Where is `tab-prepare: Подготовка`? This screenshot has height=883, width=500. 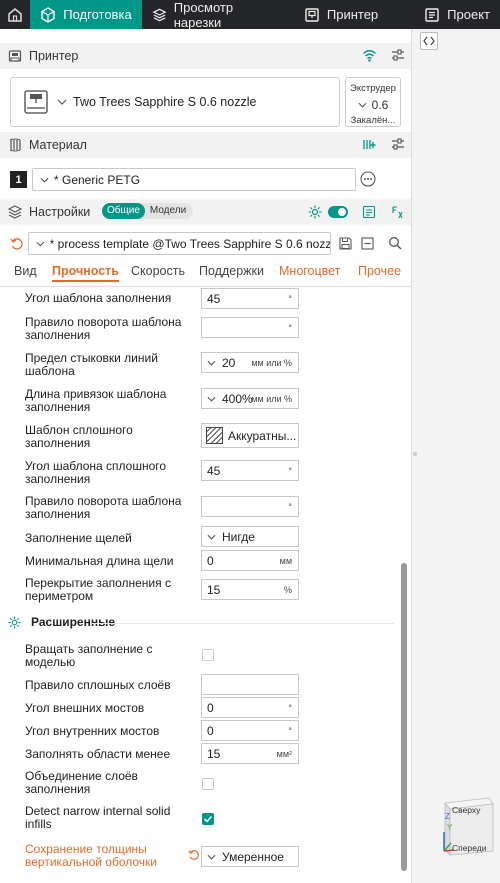
tab-prepare: Подготовка is located at coordinates (86, 14).